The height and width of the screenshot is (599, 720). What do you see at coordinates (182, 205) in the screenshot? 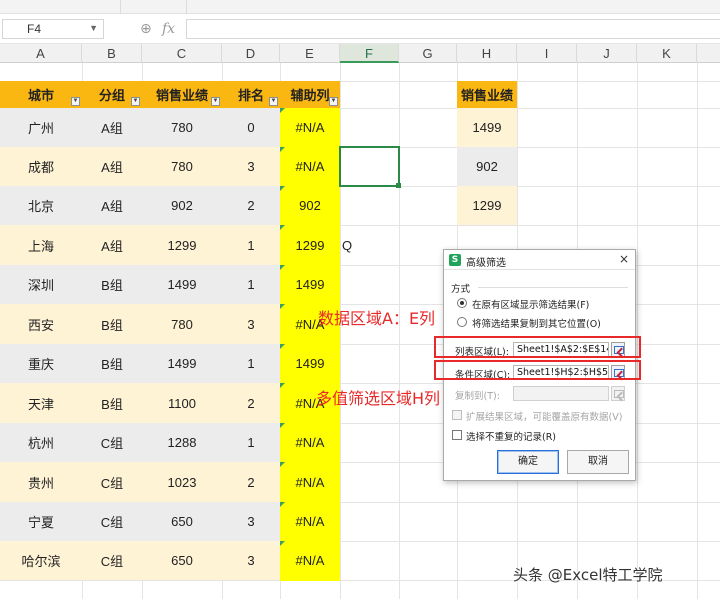
I see `table-cell-sales: 902` at bounding box center [182, 205].